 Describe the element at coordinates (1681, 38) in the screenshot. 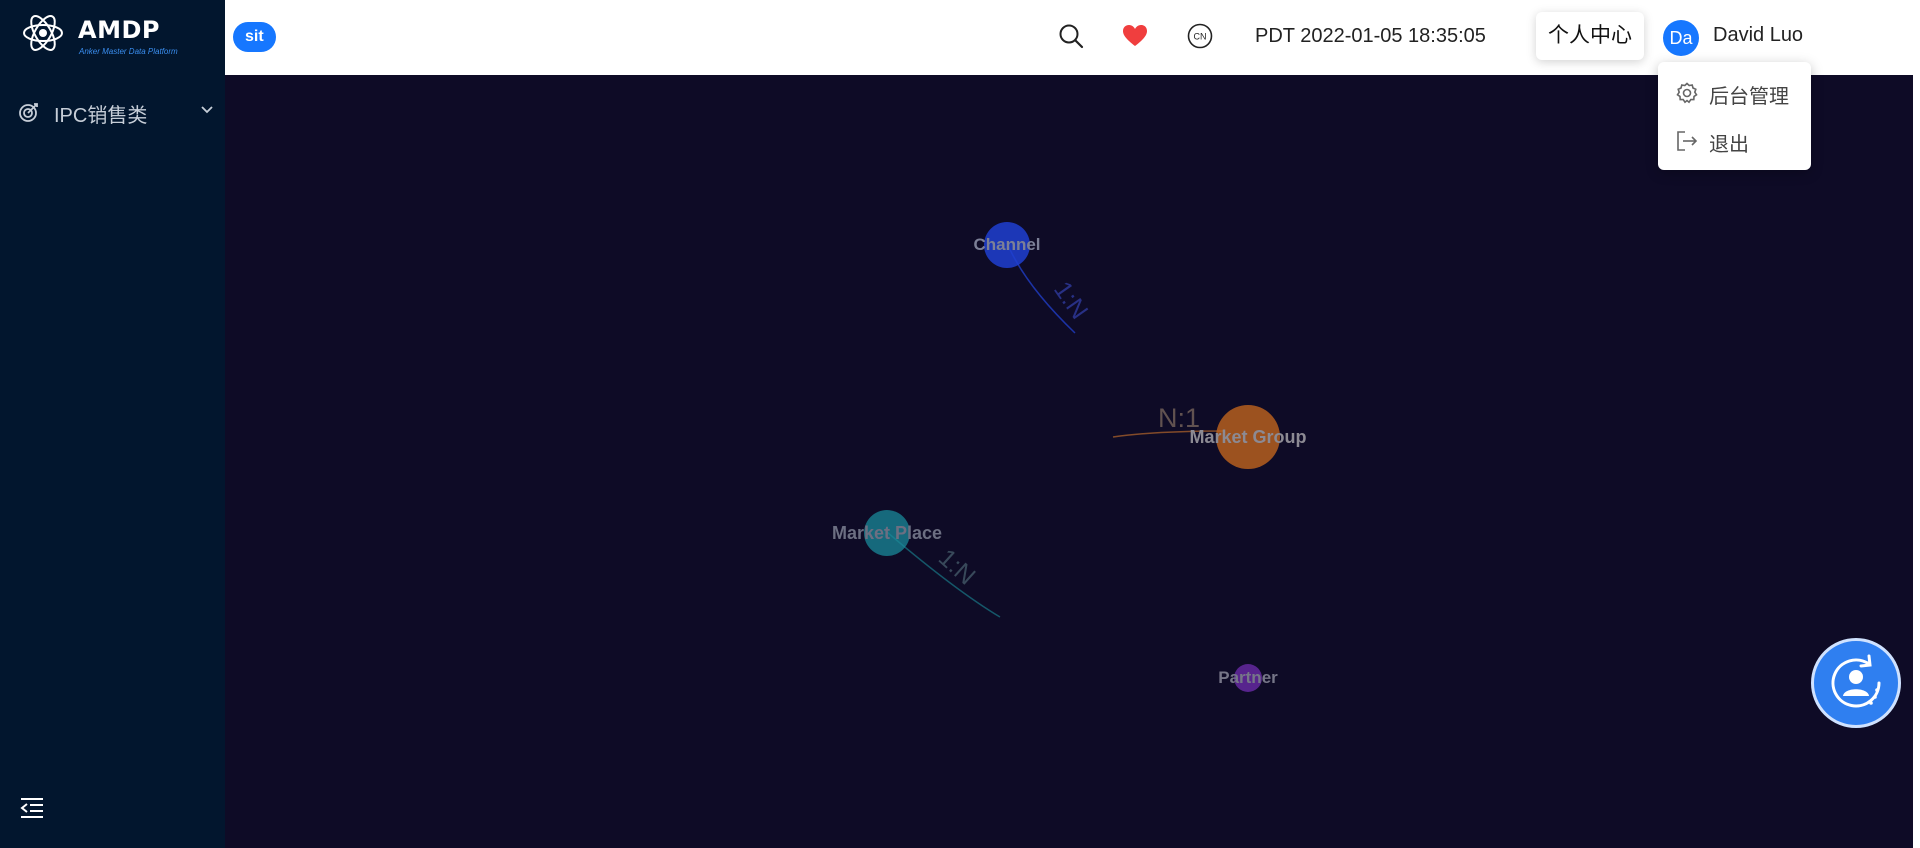

I see `avatar: Da` at that location.